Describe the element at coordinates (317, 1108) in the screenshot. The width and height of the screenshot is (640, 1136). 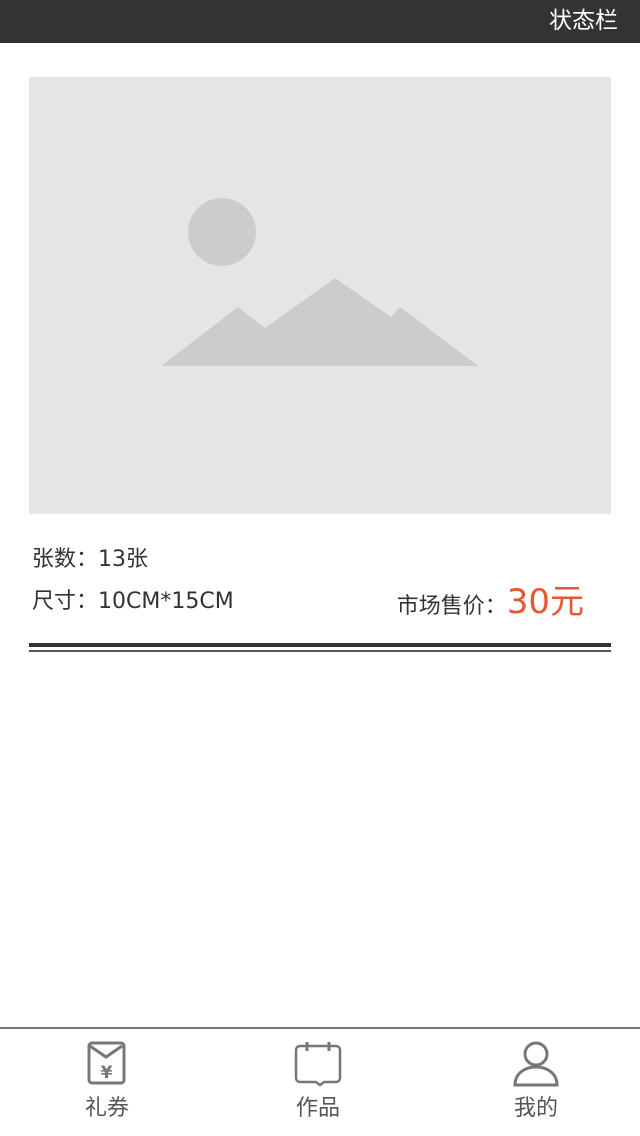
I see `tab-works-label: 作品` at that location.